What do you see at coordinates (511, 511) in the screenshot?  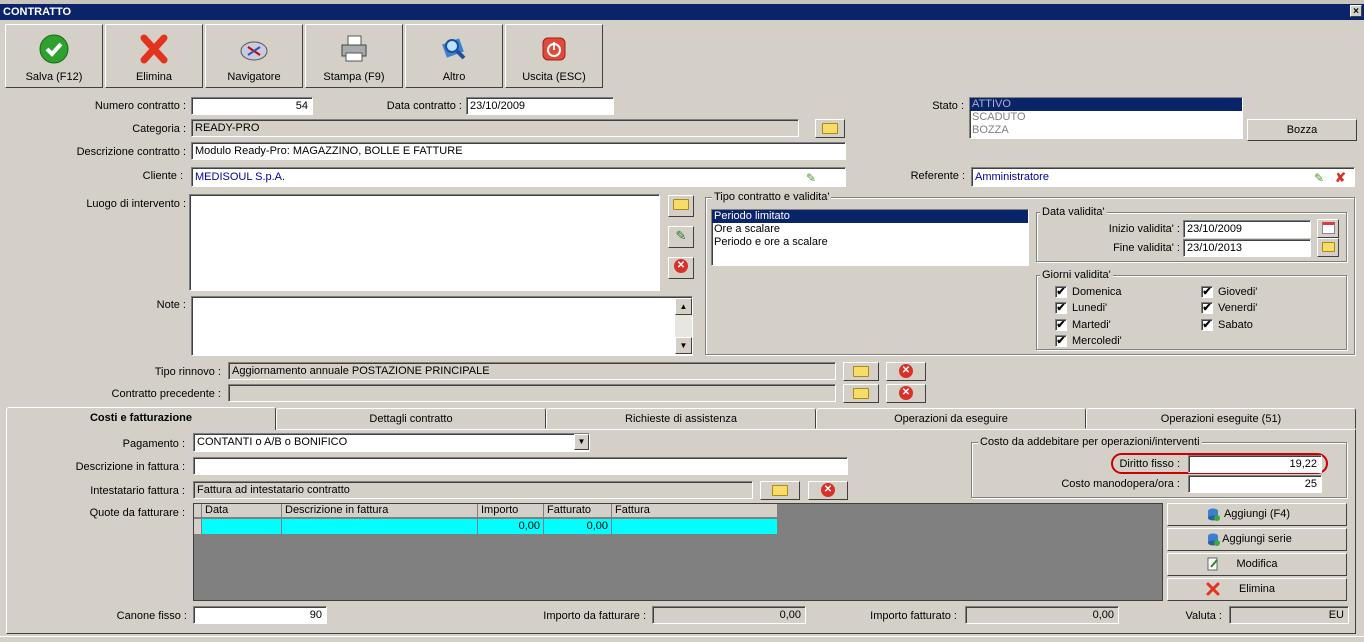 I see `grid-header-importo: Importo` at bounding box center [511, 511].